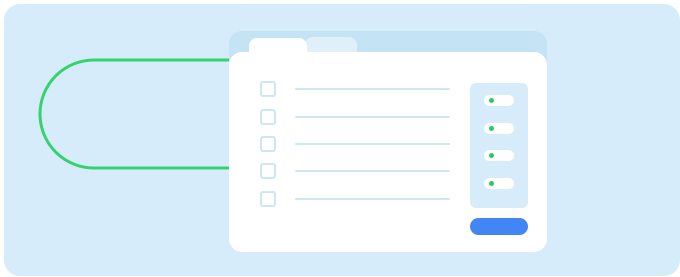 The image size is (680, 277). What do you see at coordinates (499, 145) in the screenshot?
I see `toggle-panel` at bounding box center [499, 145].